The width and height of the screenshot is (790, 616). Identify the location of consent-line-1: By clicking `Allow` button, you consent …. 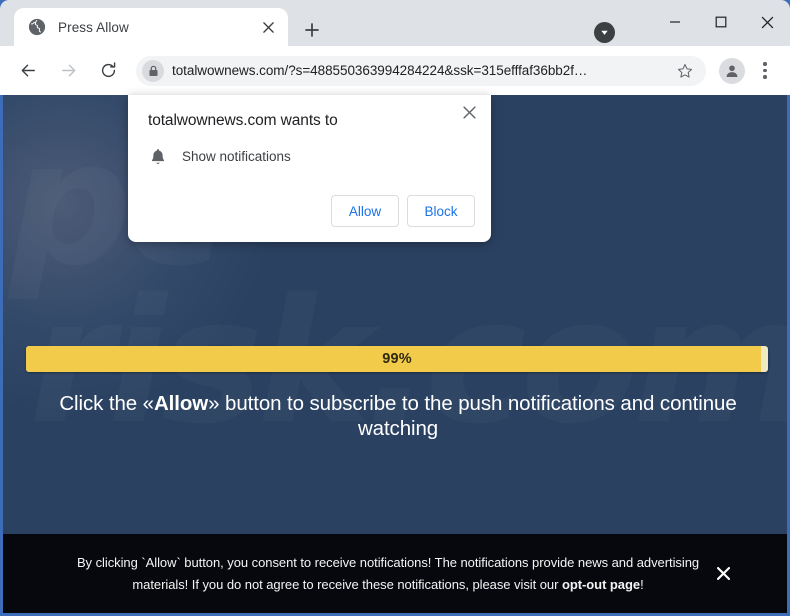
(355, 562).